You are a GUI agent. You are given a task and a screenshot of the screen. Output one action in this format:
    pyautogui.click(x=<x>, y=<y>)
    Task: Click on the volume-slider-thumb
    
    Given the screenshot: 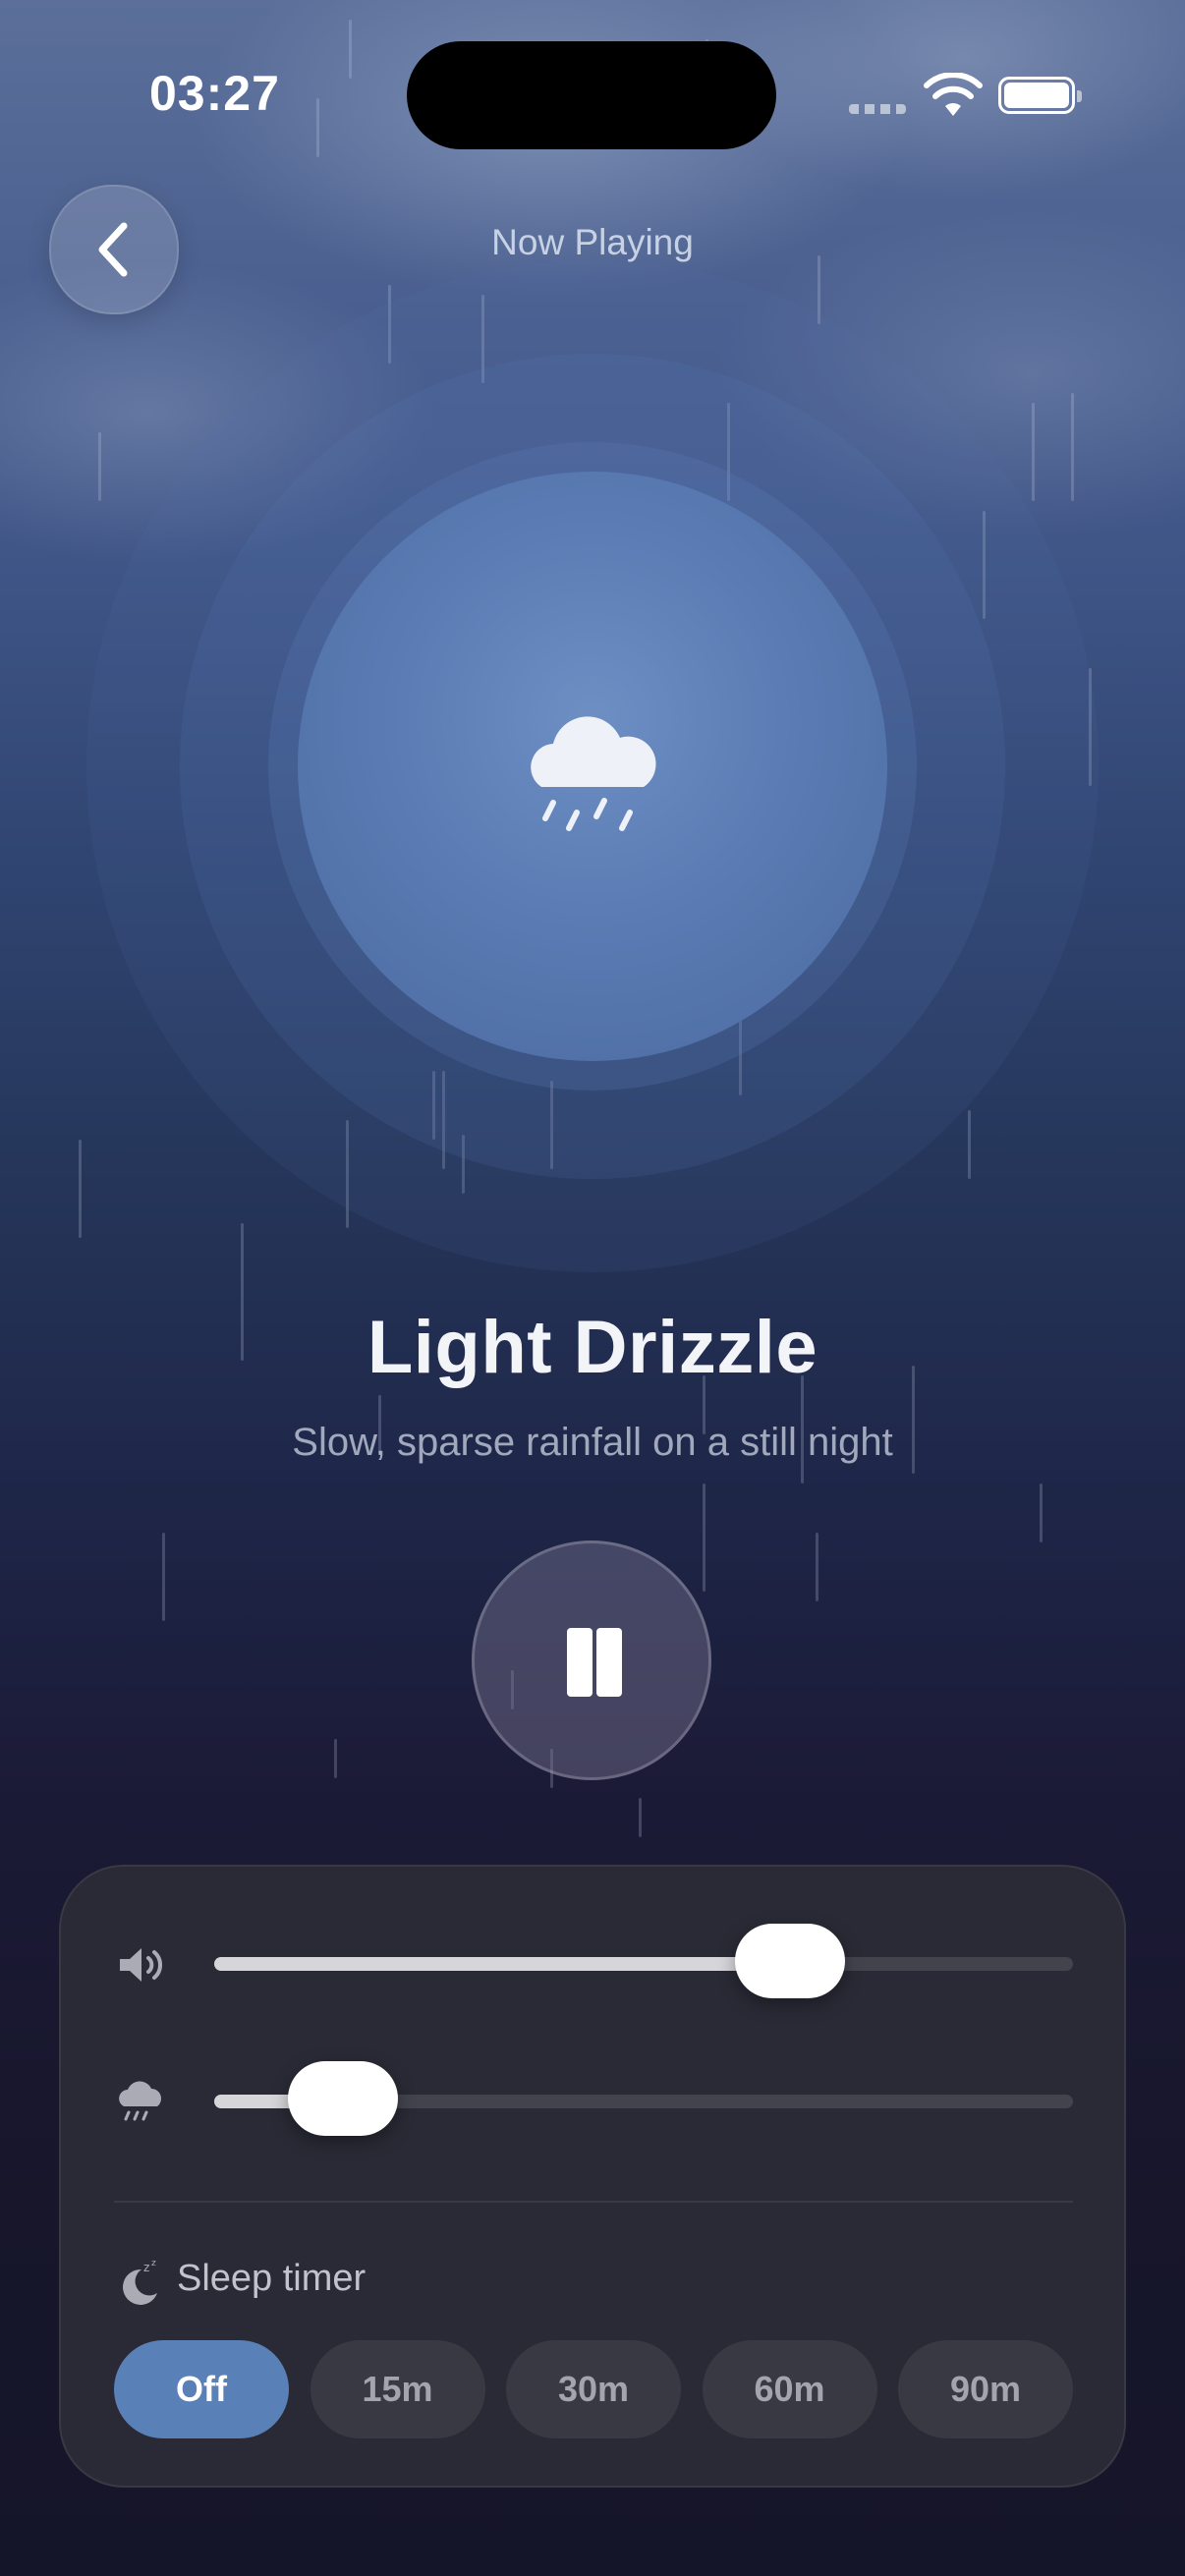 What is the action you would take?
    pyautogui.click(x=790, y=1961)
    